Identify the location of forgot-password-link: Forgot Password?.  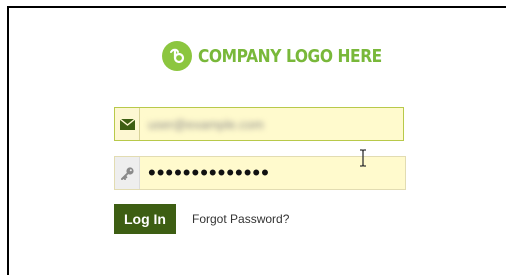
(240, 219).